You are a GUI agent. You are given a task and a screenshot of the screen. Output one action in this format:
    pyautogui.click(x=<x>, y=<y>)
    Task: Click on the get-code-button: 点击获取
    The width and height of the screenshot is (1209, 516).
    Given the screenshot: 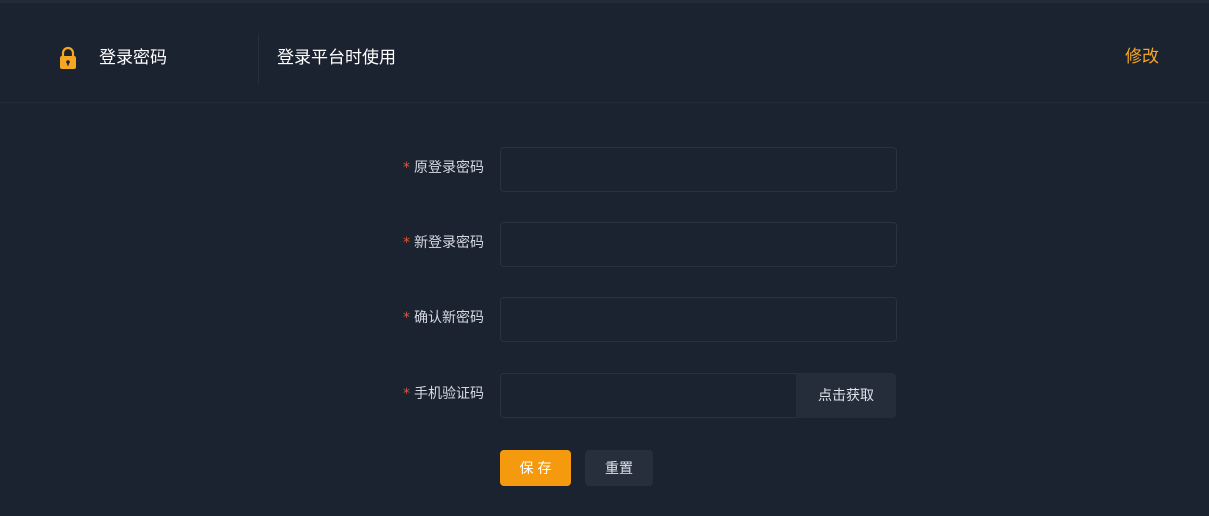 What is the action you would take?
    pyautogui.click(x=846, y=395)
    